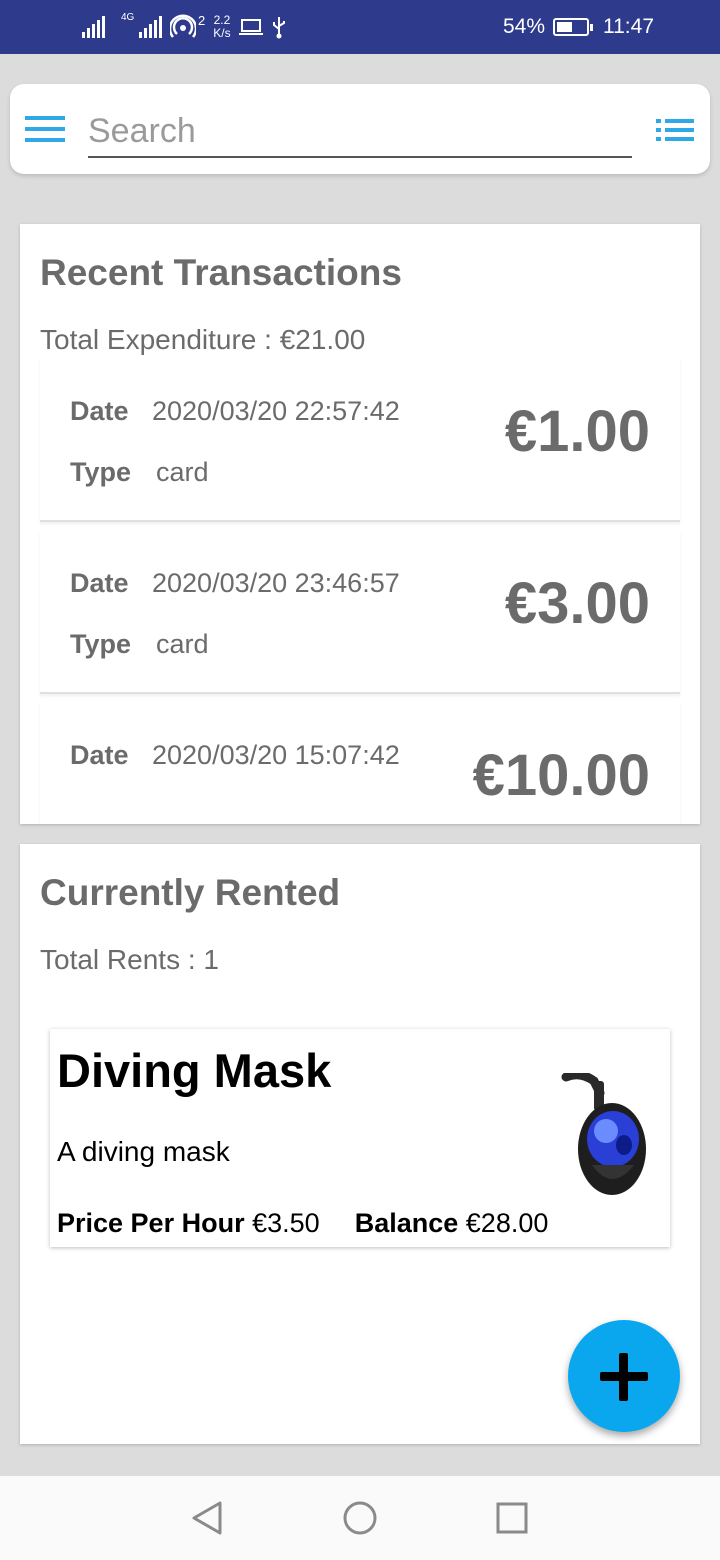 The image size is (720, 1560). I want to click on transaction-date: 2020/03/20 22:57:42, so click(276, 411).